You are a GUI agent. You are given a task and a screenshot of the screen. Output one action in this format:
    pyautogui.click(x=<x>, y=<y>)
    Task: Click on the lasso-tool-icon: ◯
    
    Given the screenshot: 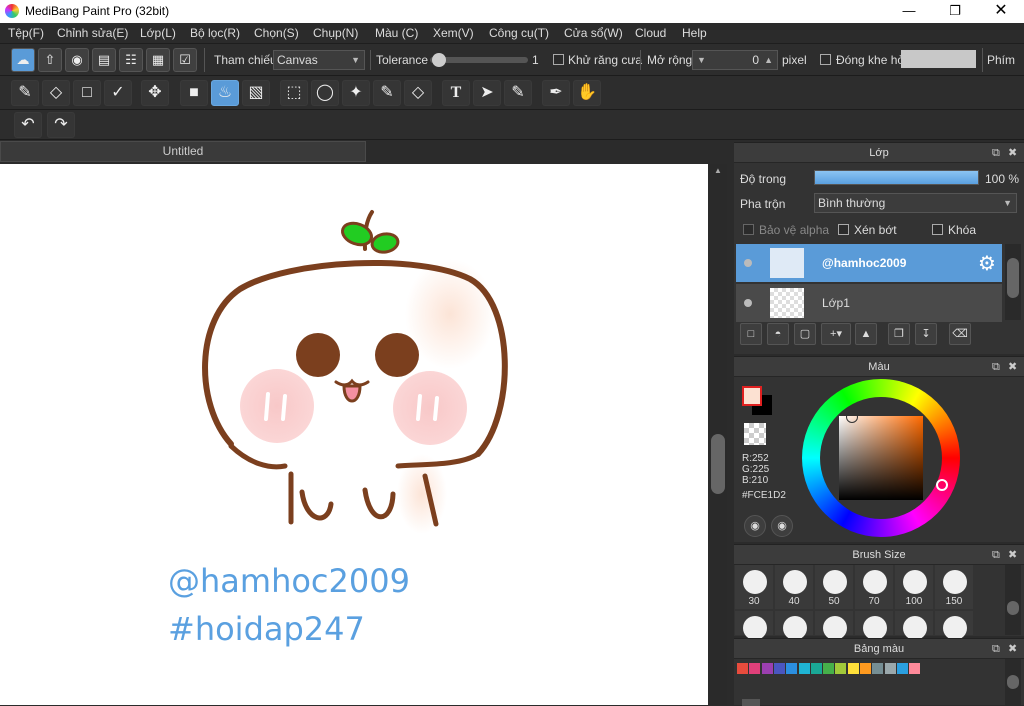 What is the action you would take?
    pyautogui.click(x=325, y=93)
    